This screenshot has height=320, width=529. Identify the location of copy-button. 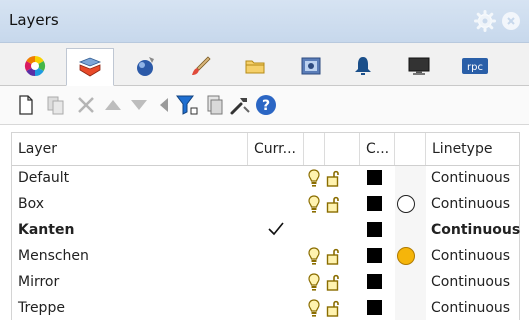
(214, 105).